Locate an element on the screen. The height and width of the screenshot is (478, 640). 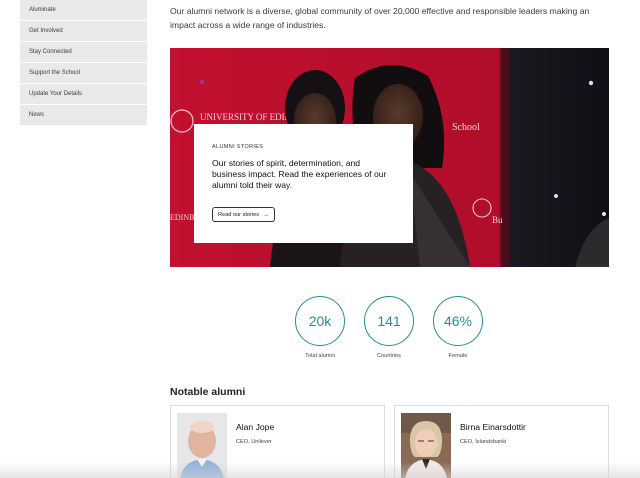
notable-alumni-heading: Notable alumni is located at coordinates (208, 392).